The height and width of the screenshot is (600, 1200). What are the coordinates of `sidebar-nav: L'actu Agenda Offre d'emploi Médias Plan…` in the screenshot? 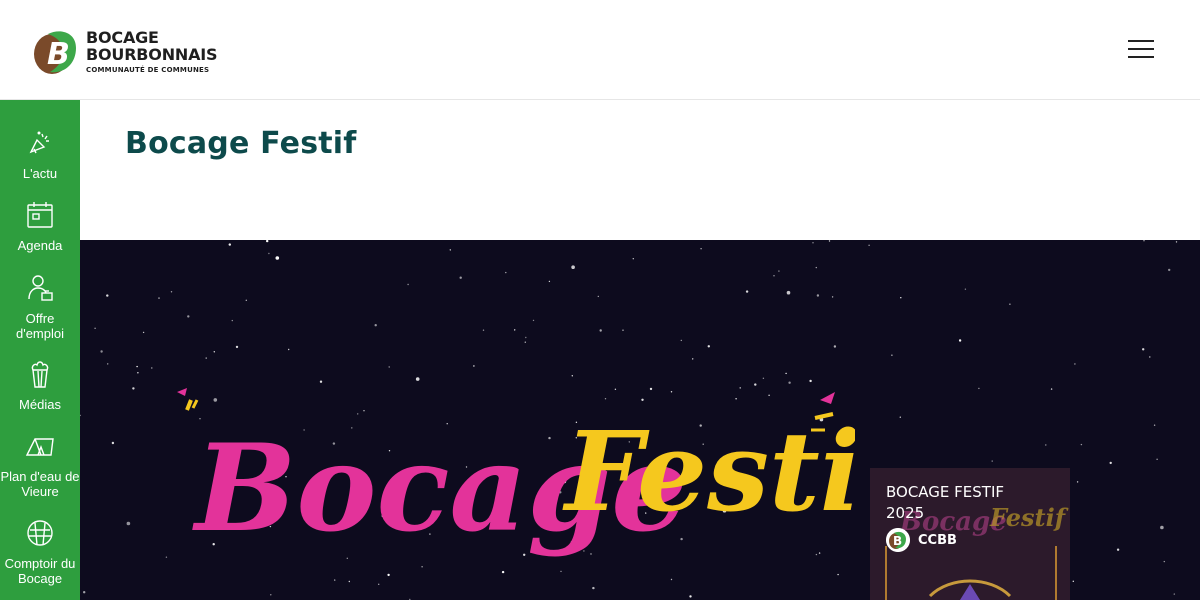 It's located at (40, 350).